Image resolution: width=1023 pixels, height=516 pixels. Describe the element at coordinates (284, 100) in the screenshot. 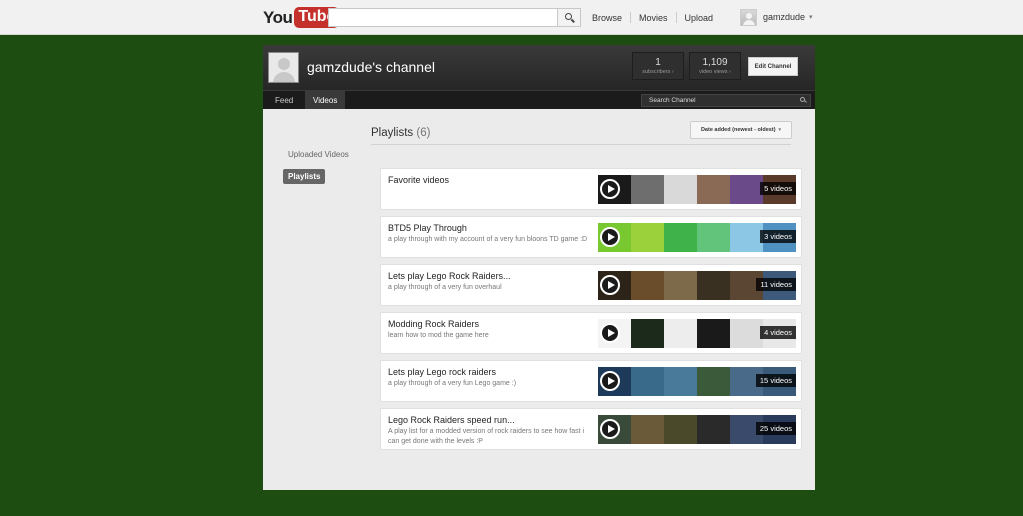

I see `tab-feed: Feed` at that location.